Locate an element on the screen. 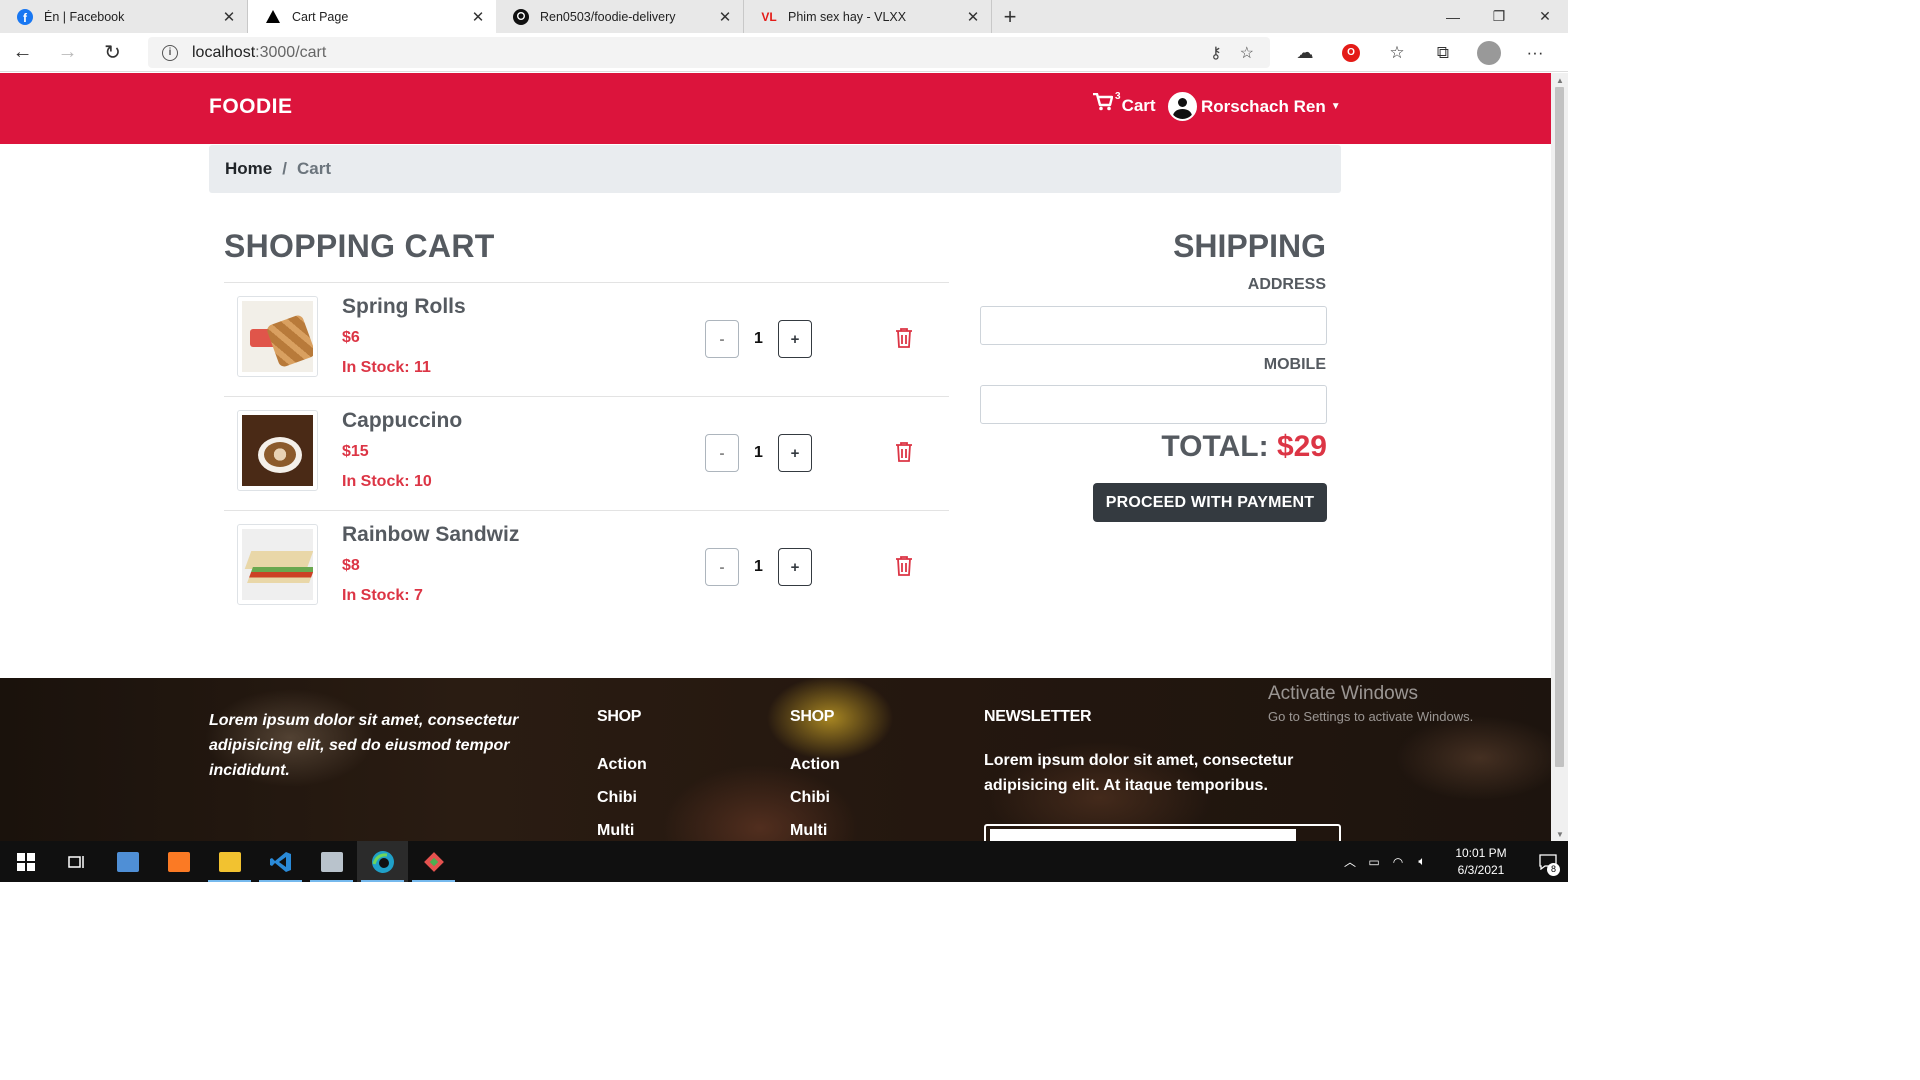 The height and width of the screenshot is (1080, 1920). url-path: :3000/cart is located at coordinates (291, 52).